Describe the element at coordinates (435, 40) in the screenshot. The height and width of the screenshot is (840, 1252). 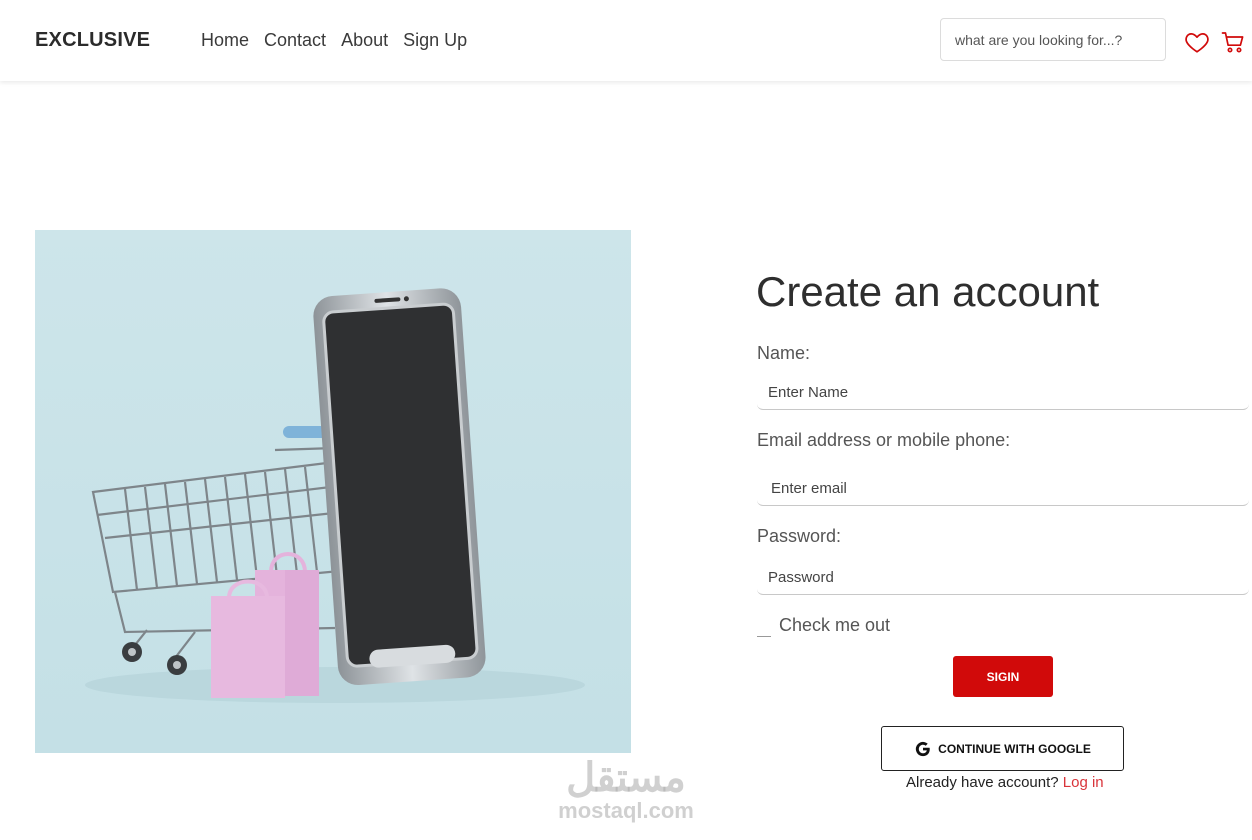
I see `nav-link-signup: Sign Up` at that location.